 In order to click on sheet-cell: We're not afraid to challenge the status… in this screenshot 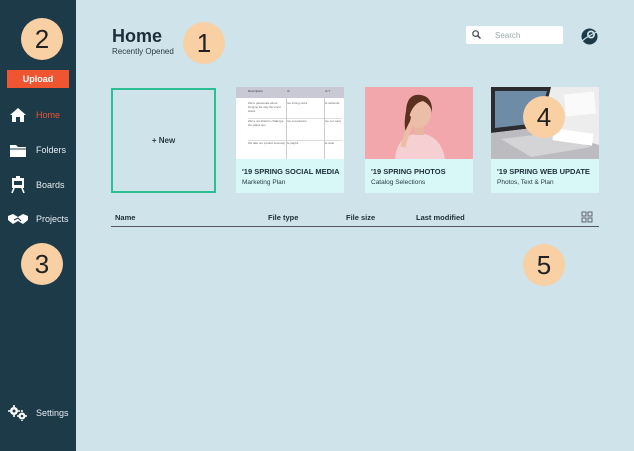, I will do `click(266, 123)`.